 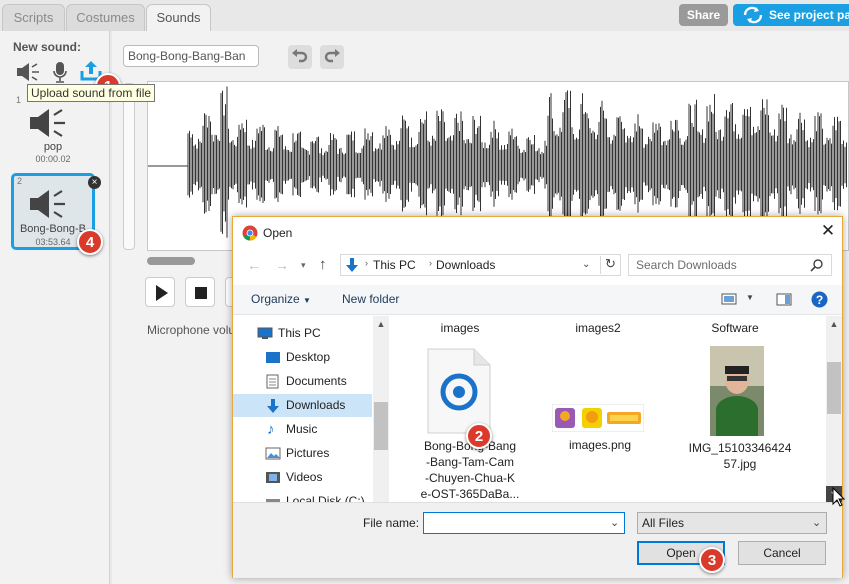 I want to click on dialog-footer: File name: ⌄ All Files ⌄ Open Cancel, so click(x=537, y=540).